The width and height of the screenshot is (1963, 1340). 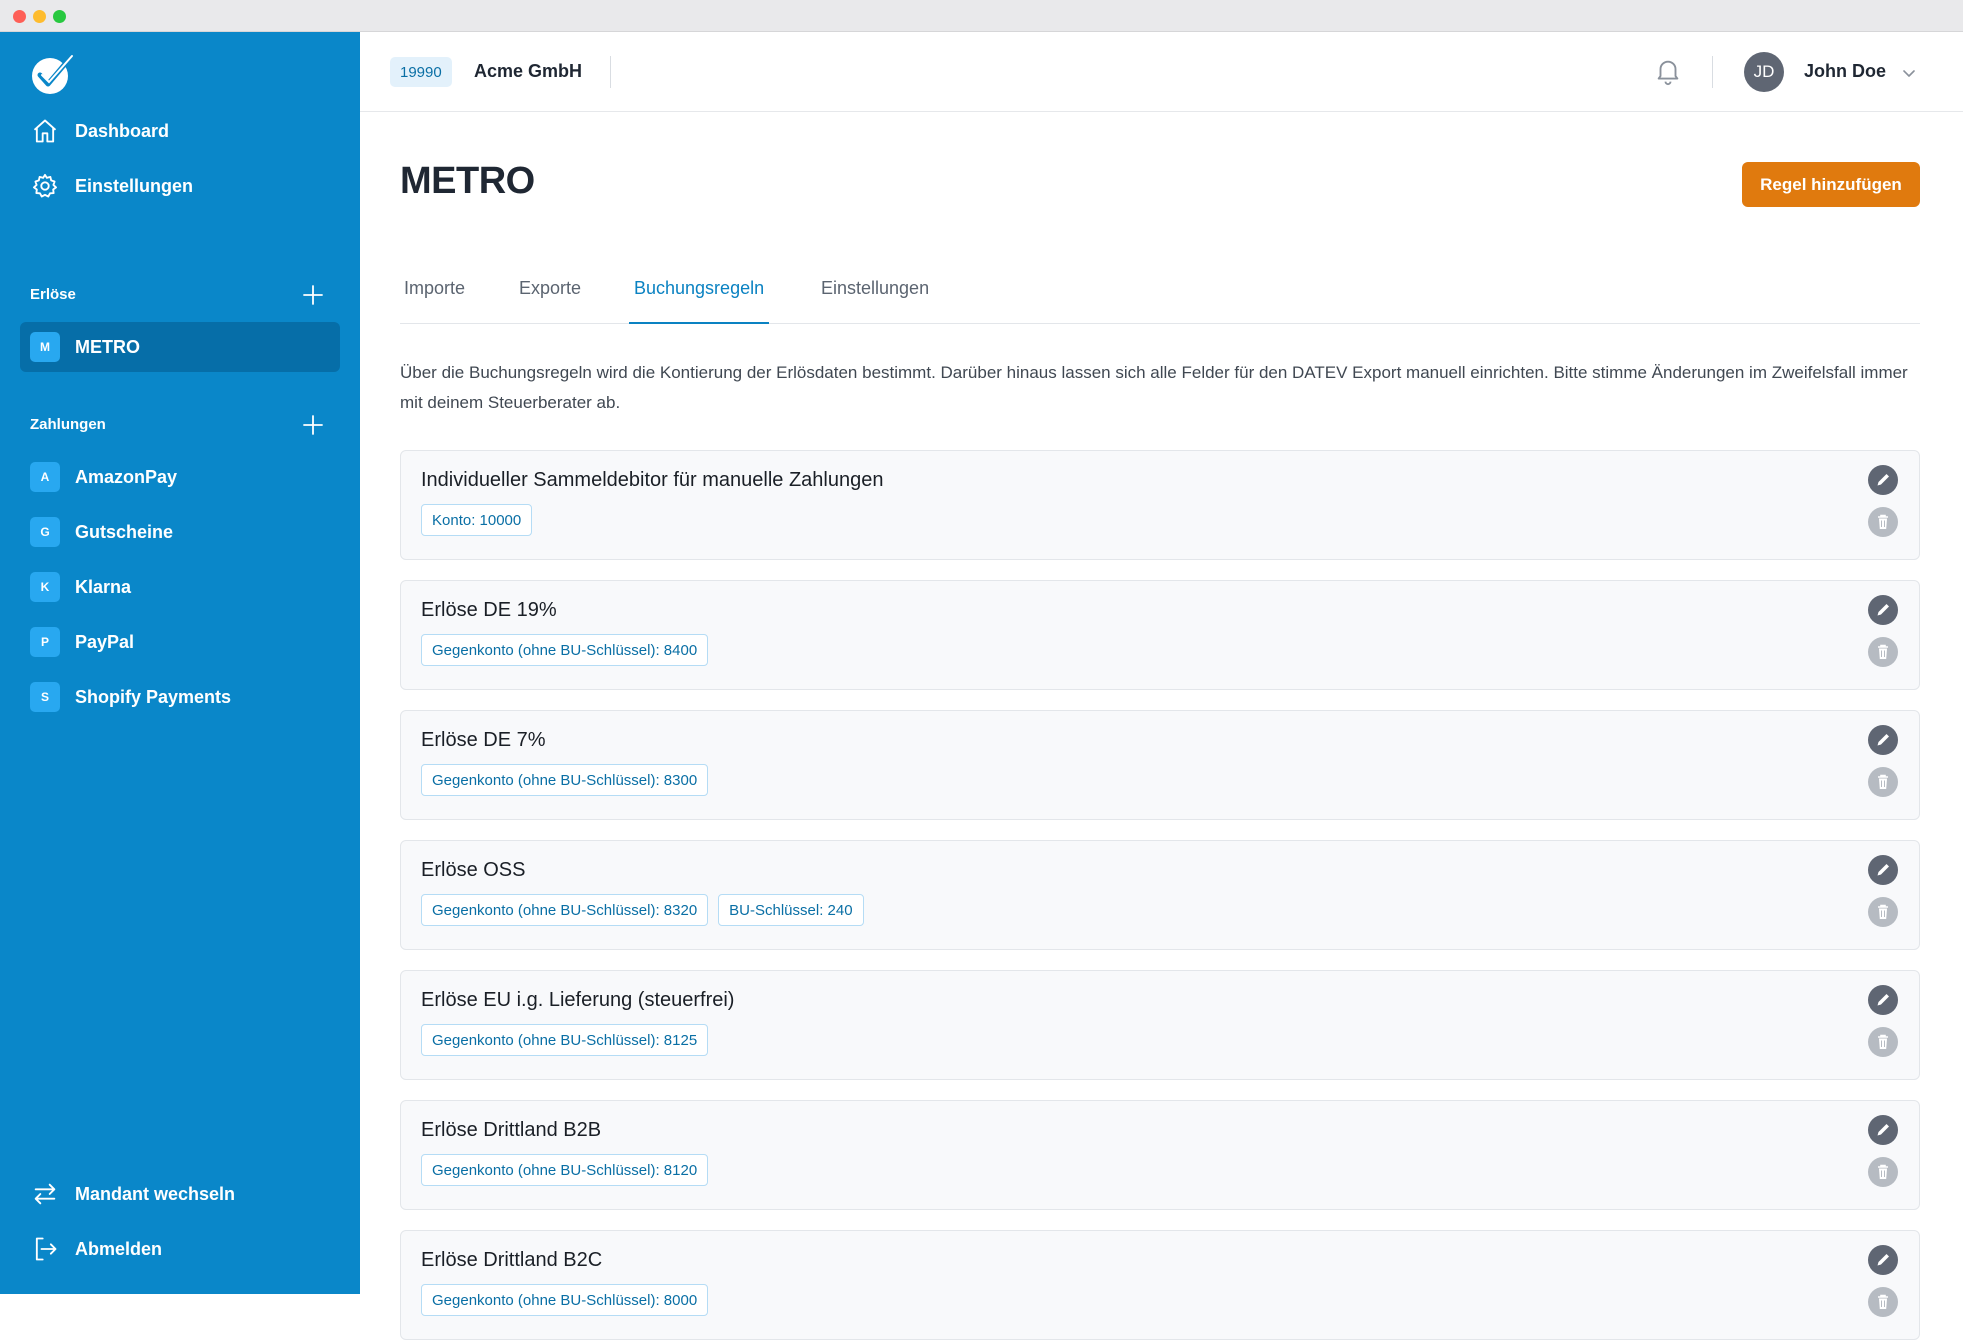 I want to click on avatar: A, so click(x=45, y=477).